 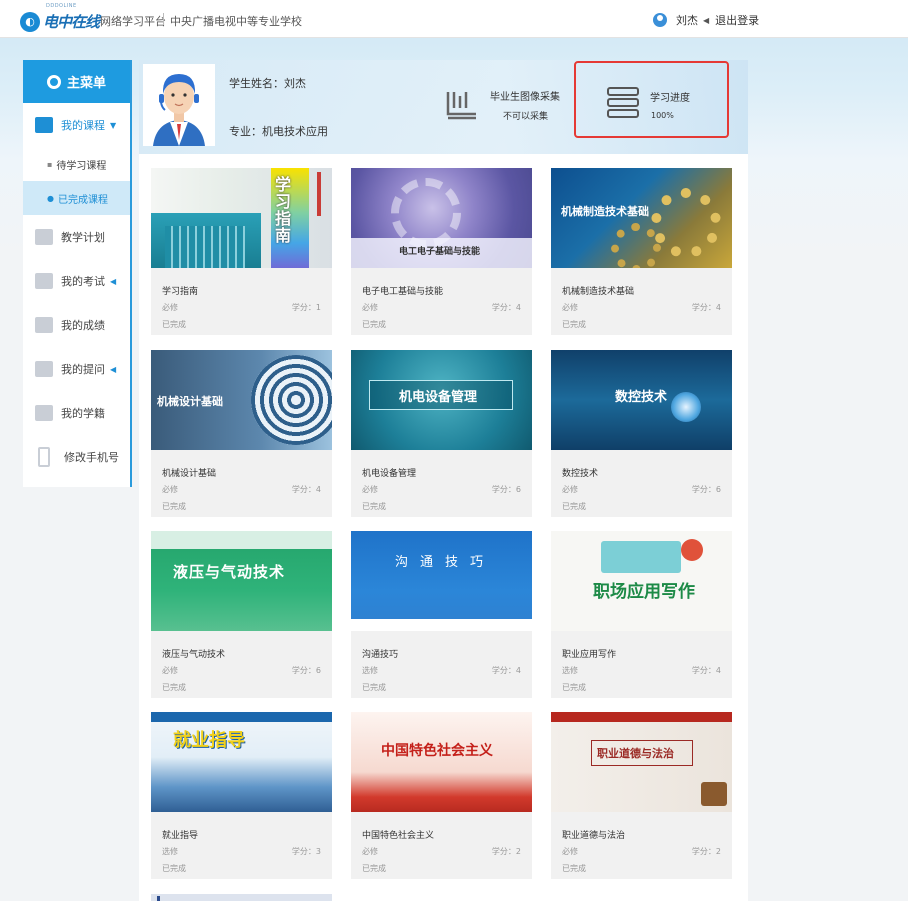 What do you see at coordinates (441, 614) in the screenshot?
I see `course-card: 沟通技巧 沟通技巧 选修 学分：4 已完成` at bounding box center [441, 614].